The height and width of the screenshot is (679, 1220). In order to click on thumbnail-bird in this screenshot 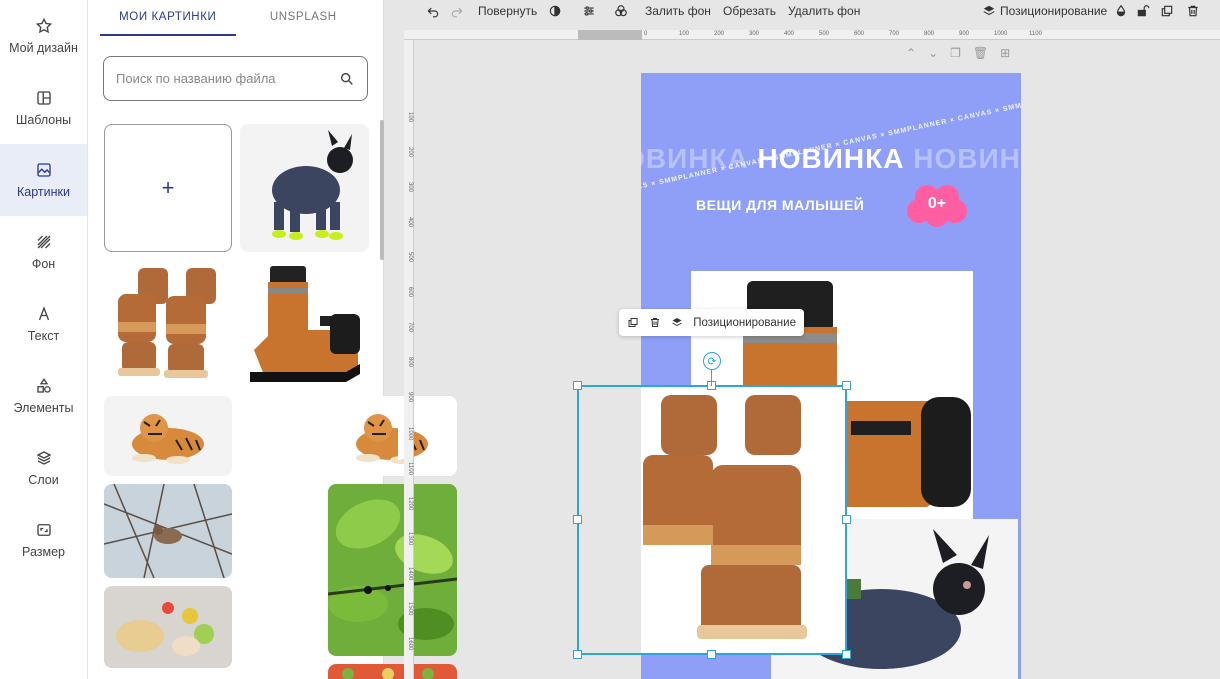, I will do `click(168, 531)`.